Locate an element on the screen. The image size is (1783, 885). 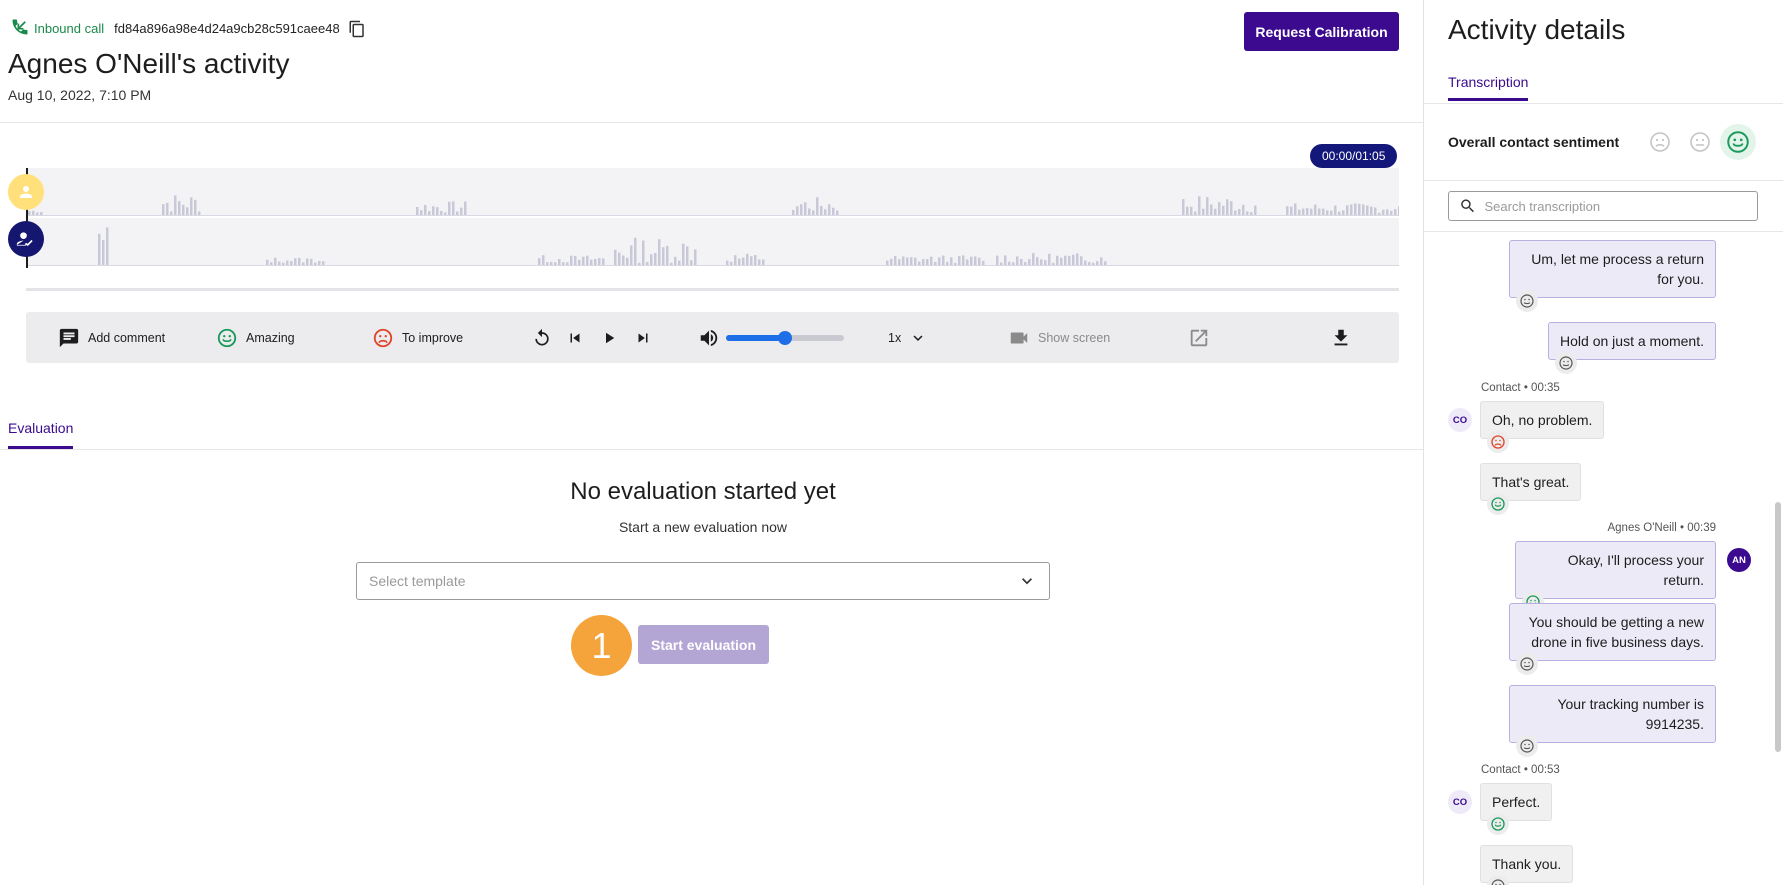
waveform is located at coordinates (712, 218).